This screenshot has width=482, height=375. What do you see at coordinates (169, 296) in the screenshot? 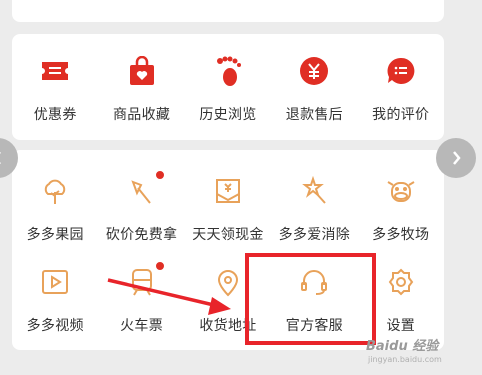
I see `tutorial-arrow` at bounding box center [169, 296].